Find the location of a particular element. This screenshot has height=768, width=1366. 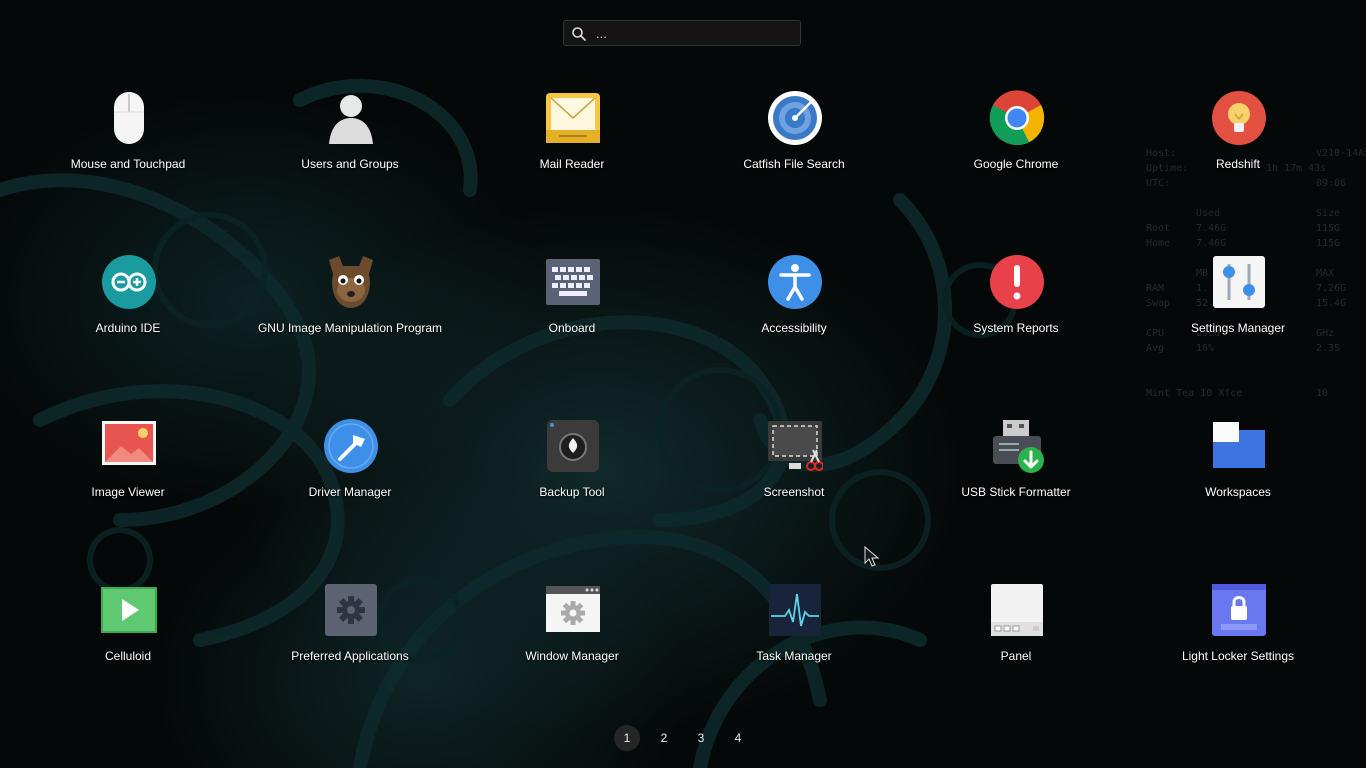

app-launcher-window-manager: Window Manager is located at coordinates (572, 637).